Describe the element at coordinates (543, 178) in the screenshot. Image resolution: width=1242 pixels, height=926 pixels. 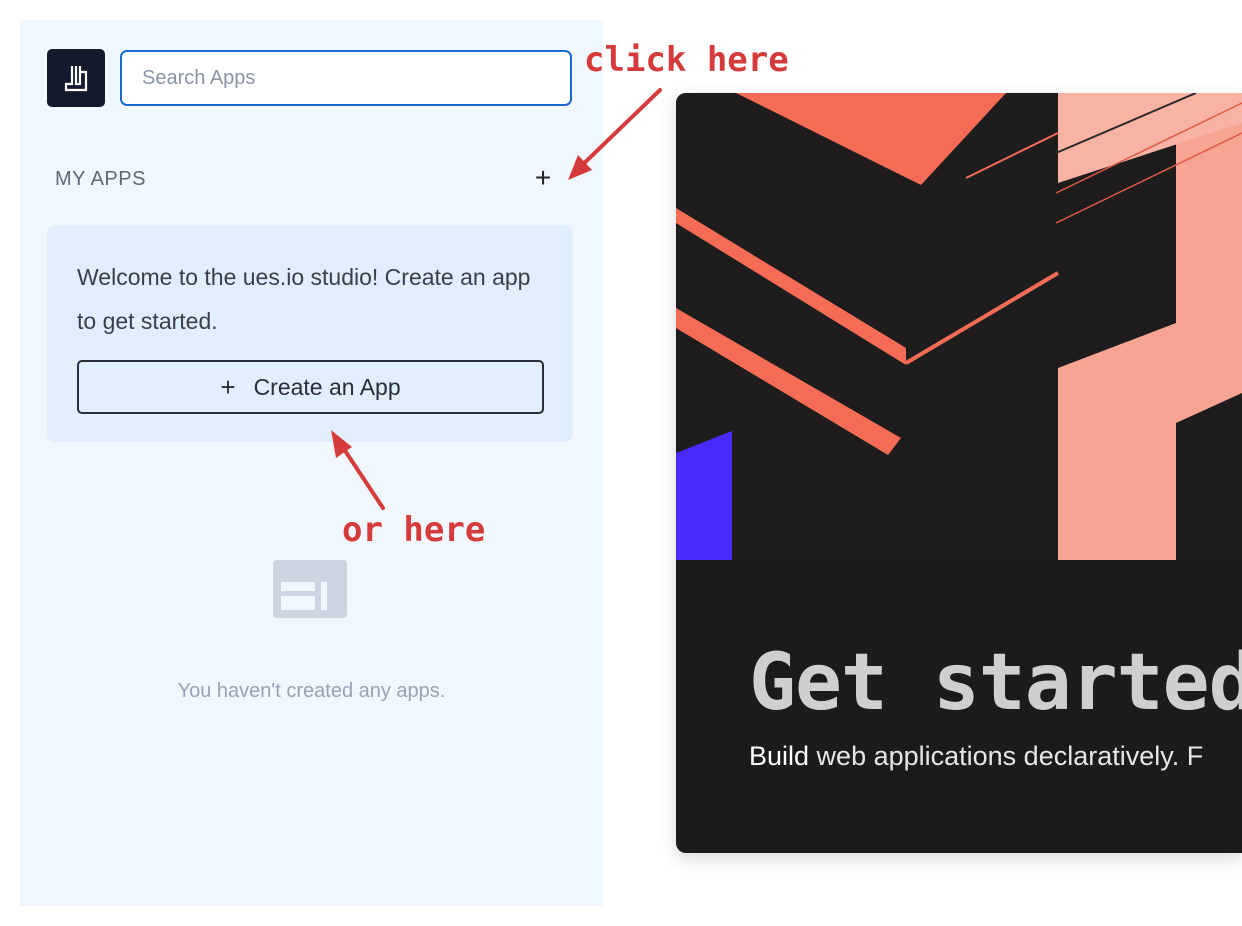
I see `add-app-plus-button: +` at that location.